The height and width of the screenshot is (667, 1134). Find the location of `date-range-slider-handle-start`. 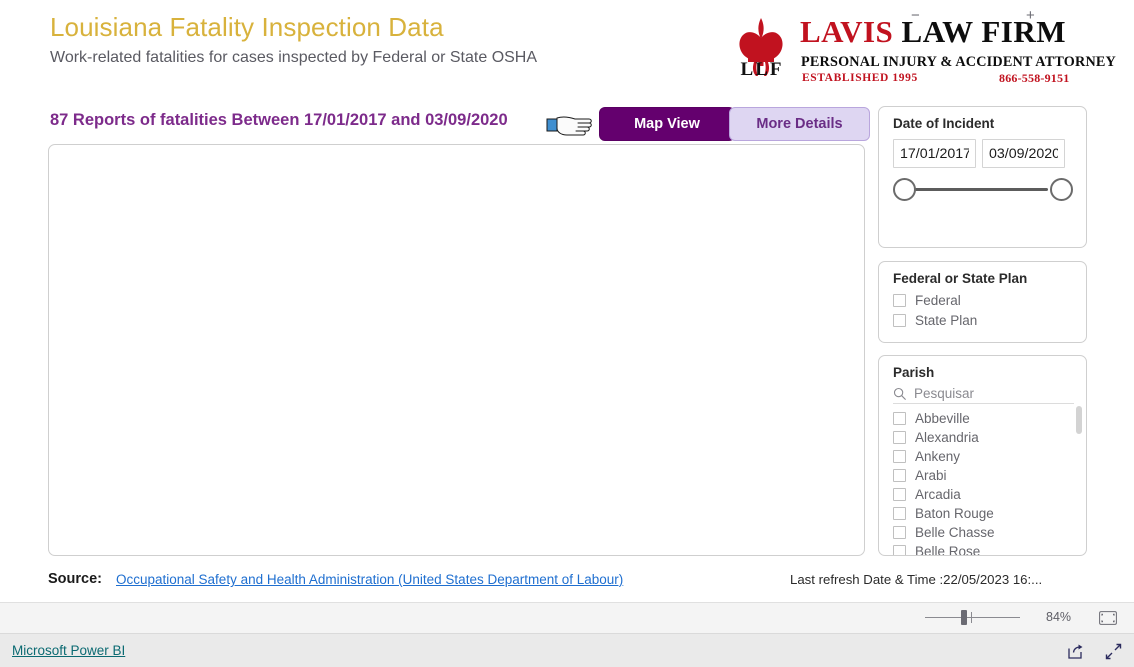

date-range-slider-handle-start is located at coordinates (904, 189).